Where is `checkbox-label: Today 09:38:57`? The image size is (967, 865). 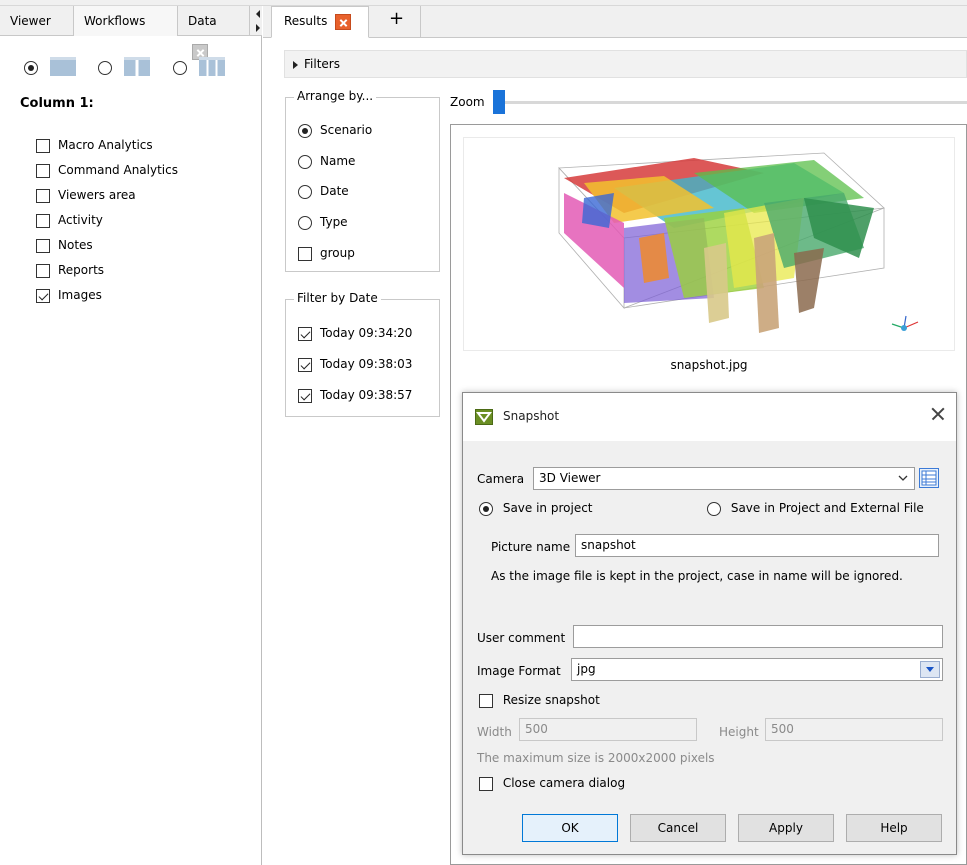
checkbox-label: Today 09:38:57 is located at coordinates (366, 395).